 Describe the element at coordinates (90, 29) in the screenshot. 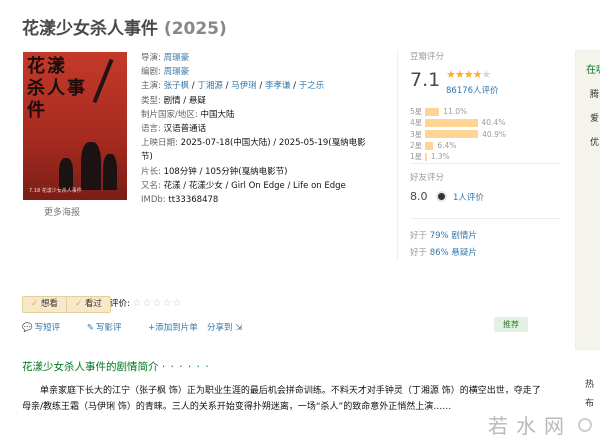

I see `movie-title: 花漾少女杀人事件` at that location.